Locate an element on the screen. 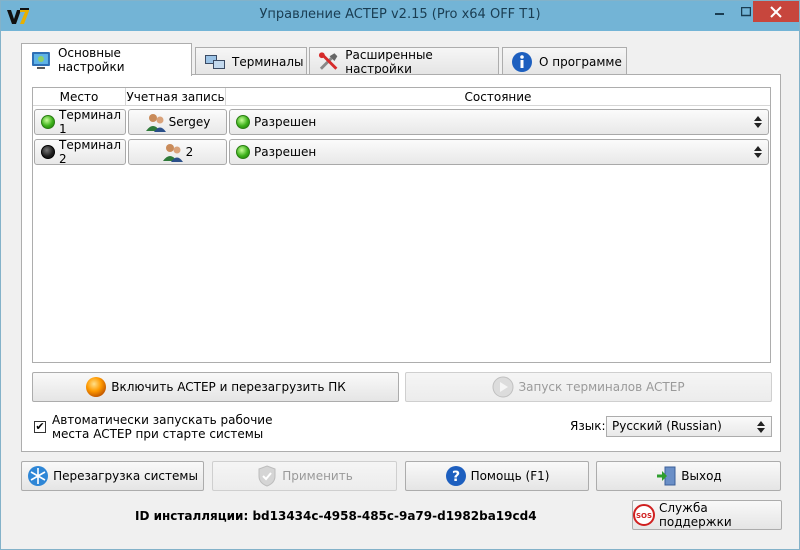 This screenshot has height=550, width=800. minimize-icon is located at coordinates (719, 13).